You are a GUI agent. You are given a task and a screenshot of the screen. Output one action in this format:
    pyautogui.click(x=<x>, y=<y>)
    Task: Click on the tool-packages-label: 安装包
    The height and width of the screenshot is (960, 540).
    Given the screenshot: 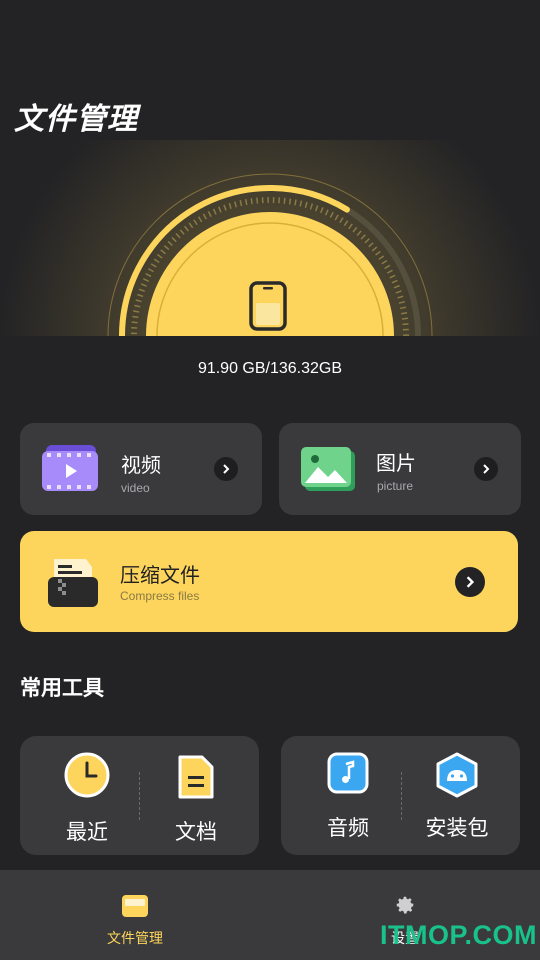 What is the action you would take?
    pyautogui.click(x=457, y=828)
    